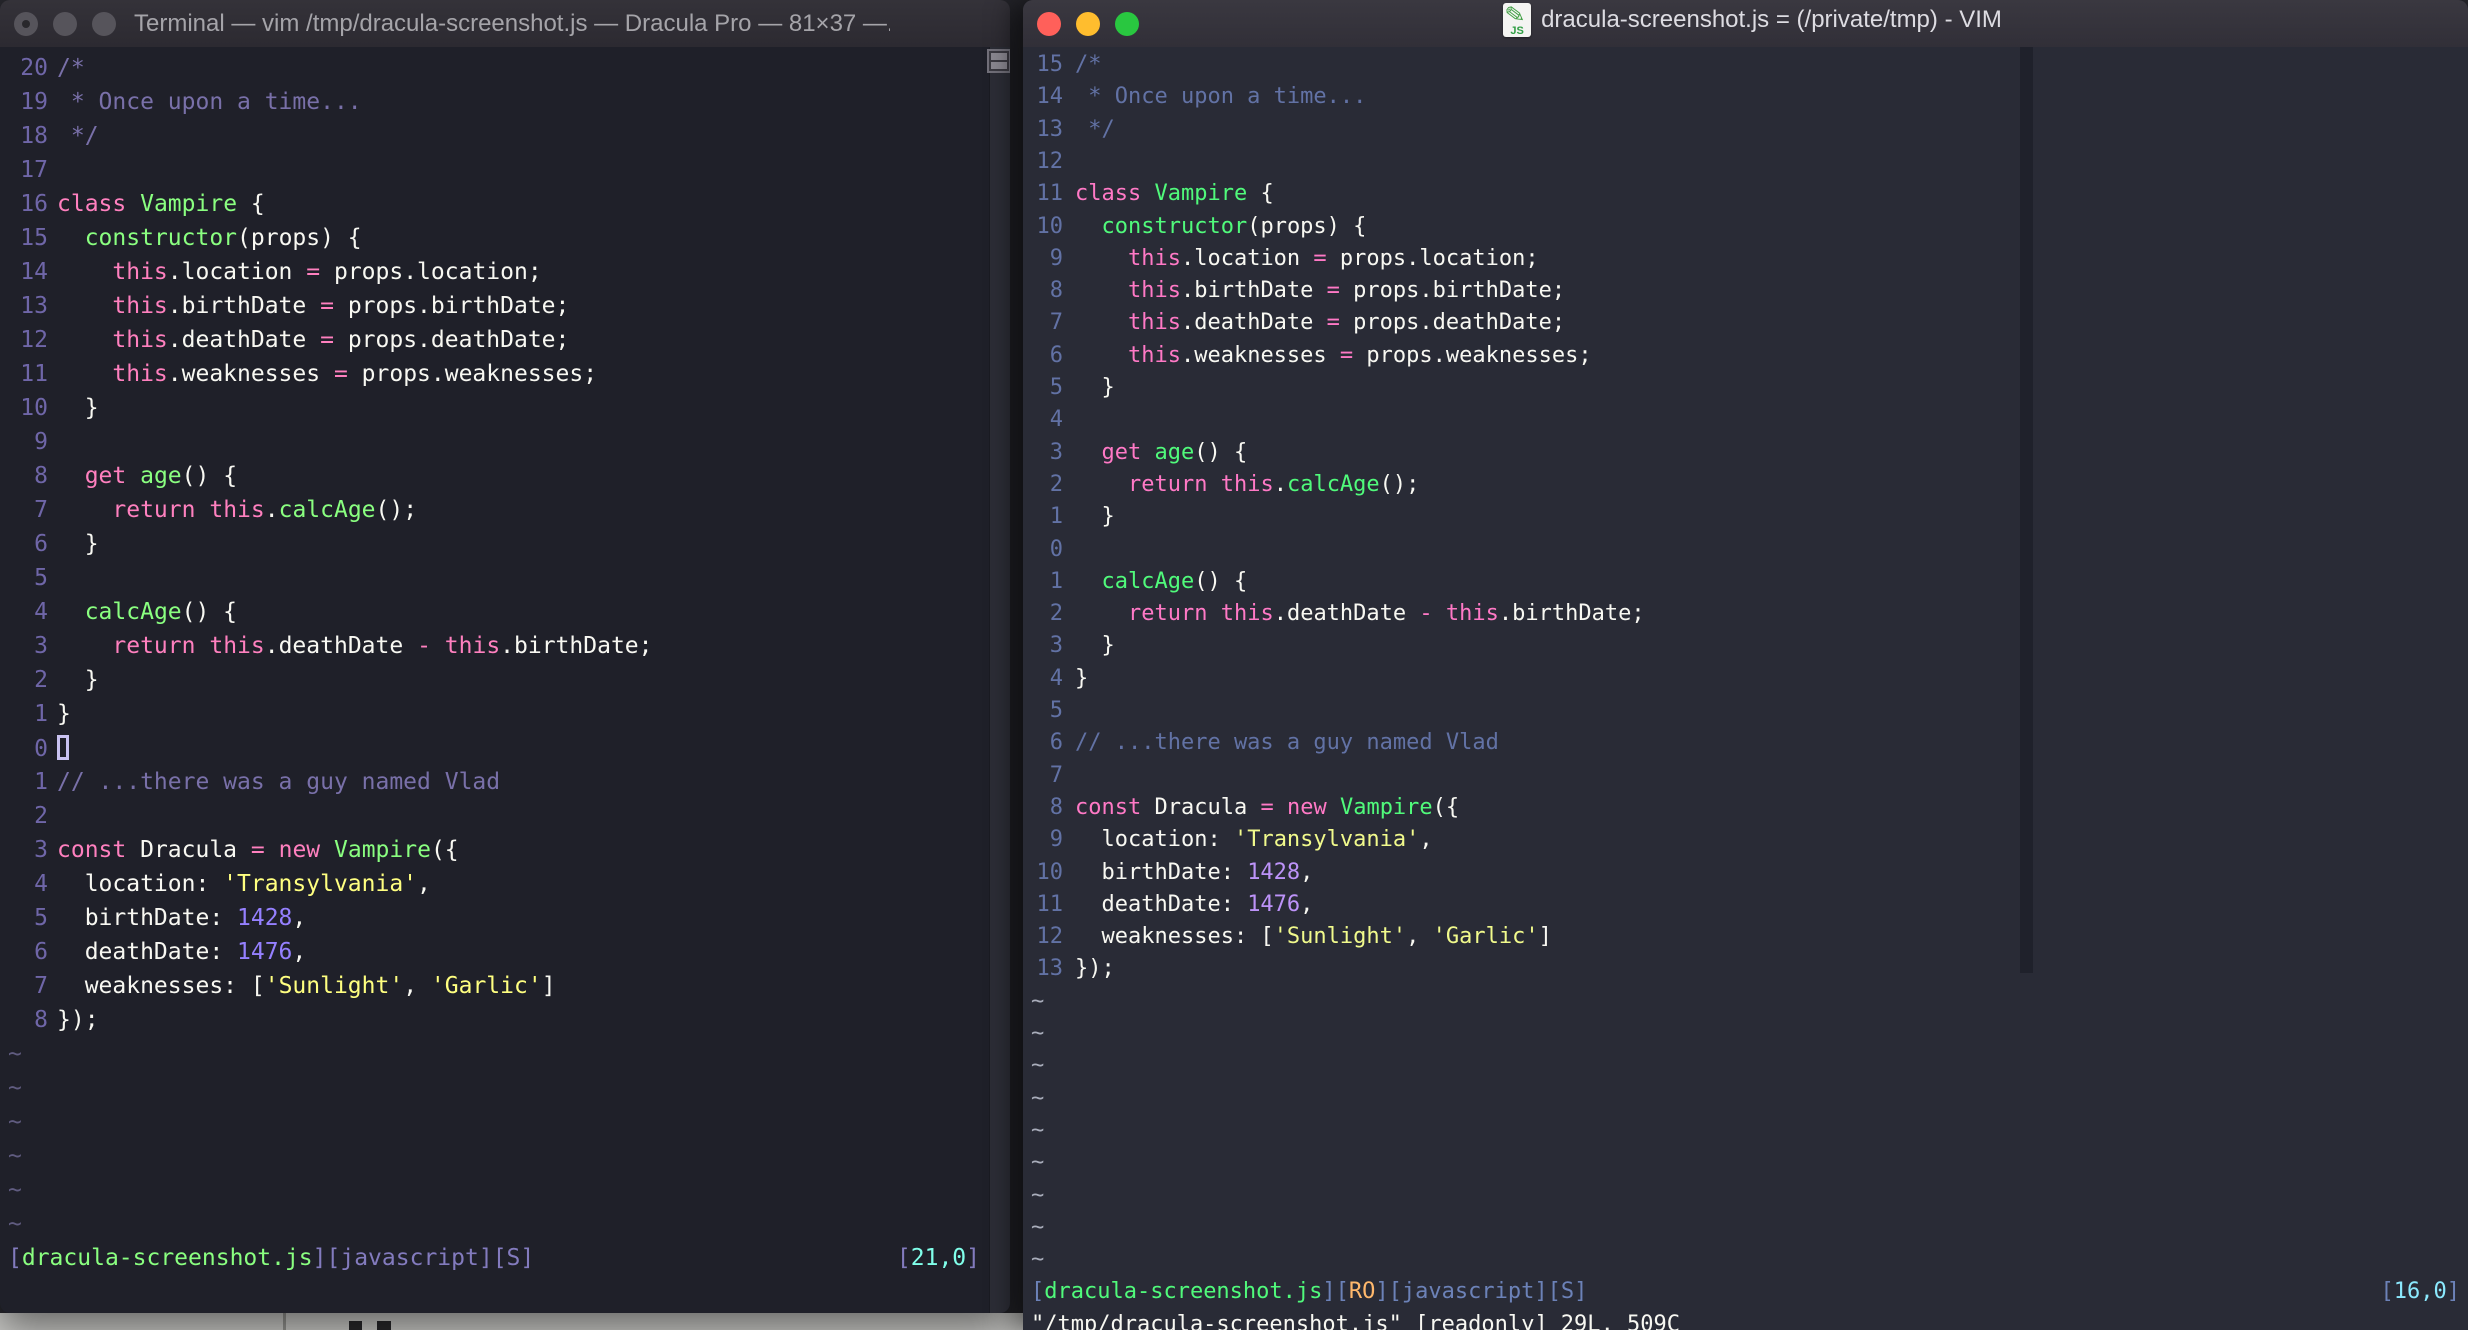 This screenshot has width=2468, height=1330. I want to click on terminal-scrollbar, so click(998, 680).